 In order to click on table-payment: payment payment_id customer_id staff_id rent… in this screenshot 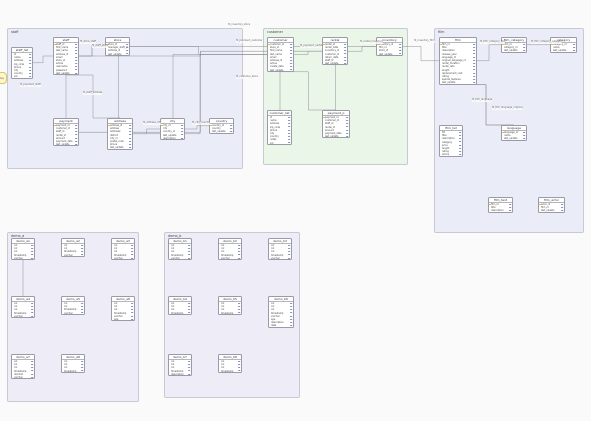, I will do `click(66, 132)`.